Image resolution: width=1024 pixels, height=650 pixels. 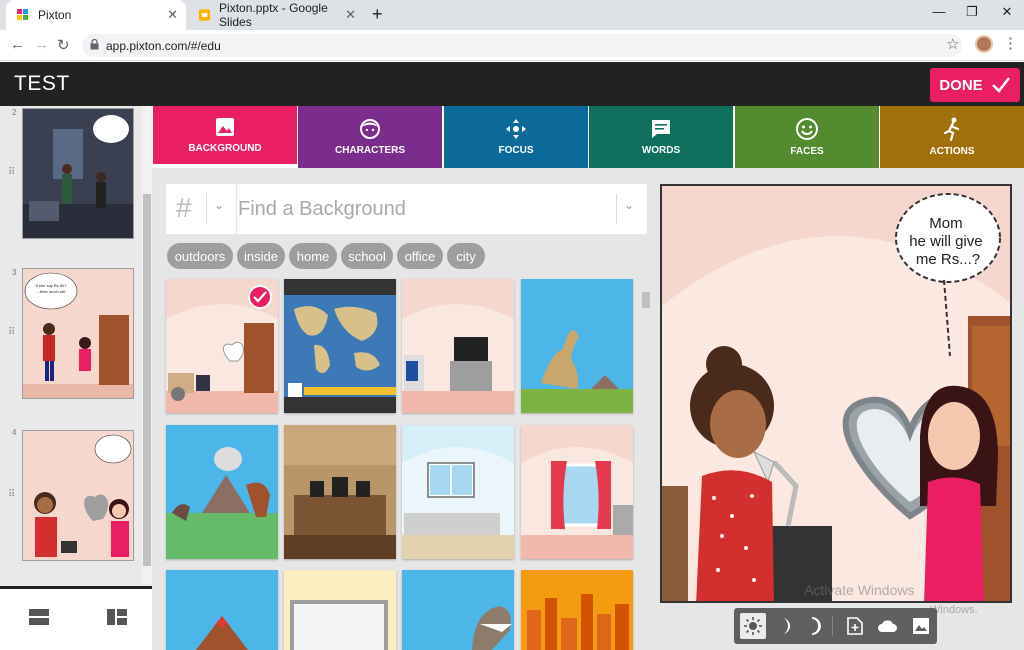 I want to click on tab-title: Pixton.pptx - Google Slides, so click(x=273, y=15).